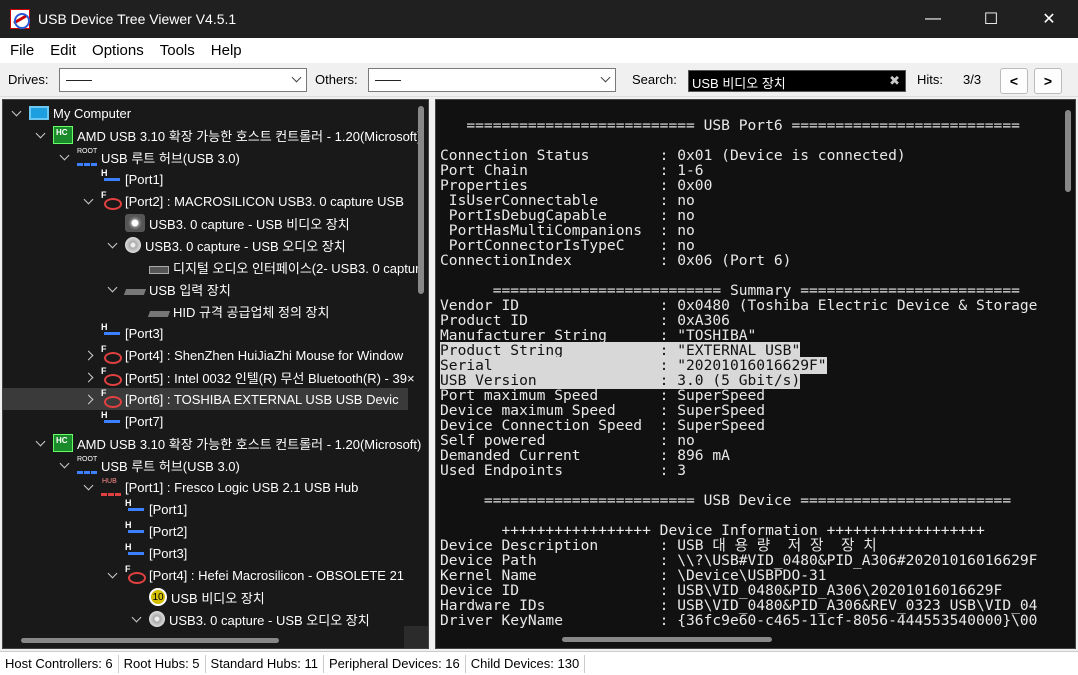 This screenshot has height=675, width=1078. What do you see at coordinates (122, 421) in the screenshot?
I see `tree-item: [Port7]` at bounding box center [122, 421].